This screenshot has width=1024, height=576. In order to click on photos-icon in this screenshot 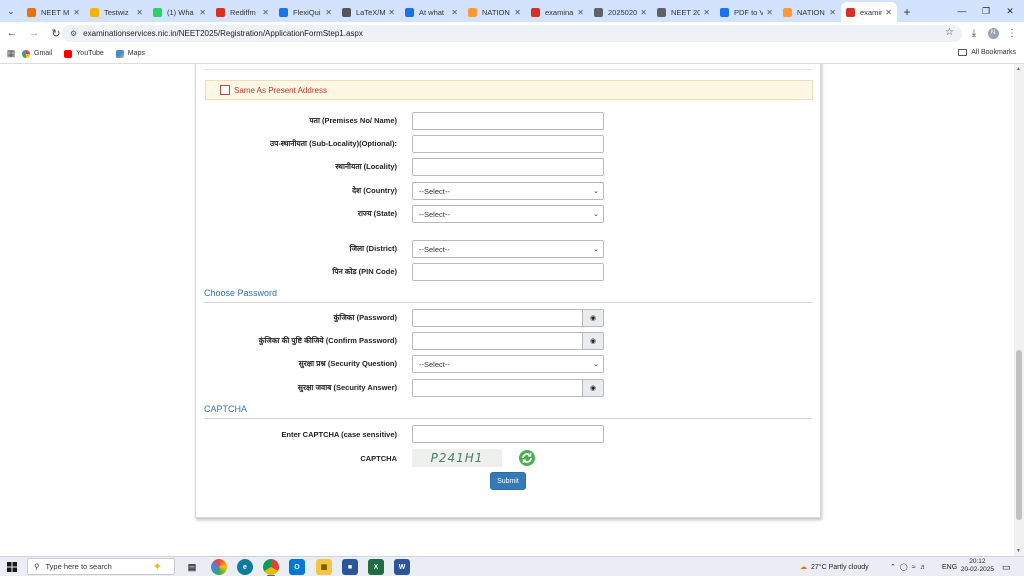, I will do `click(219, 567)`.